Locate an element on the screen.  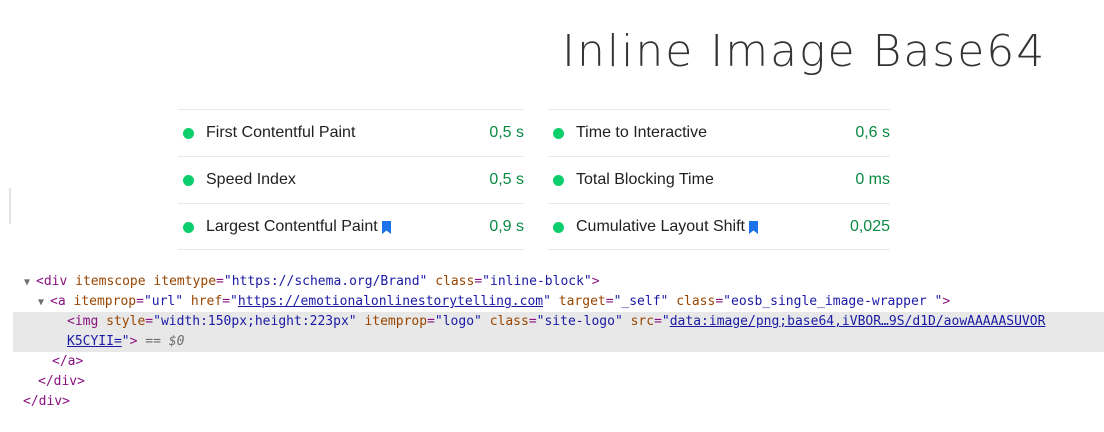
metric-row: Speed Index 0,5 s is located at coordinates (351, 179).